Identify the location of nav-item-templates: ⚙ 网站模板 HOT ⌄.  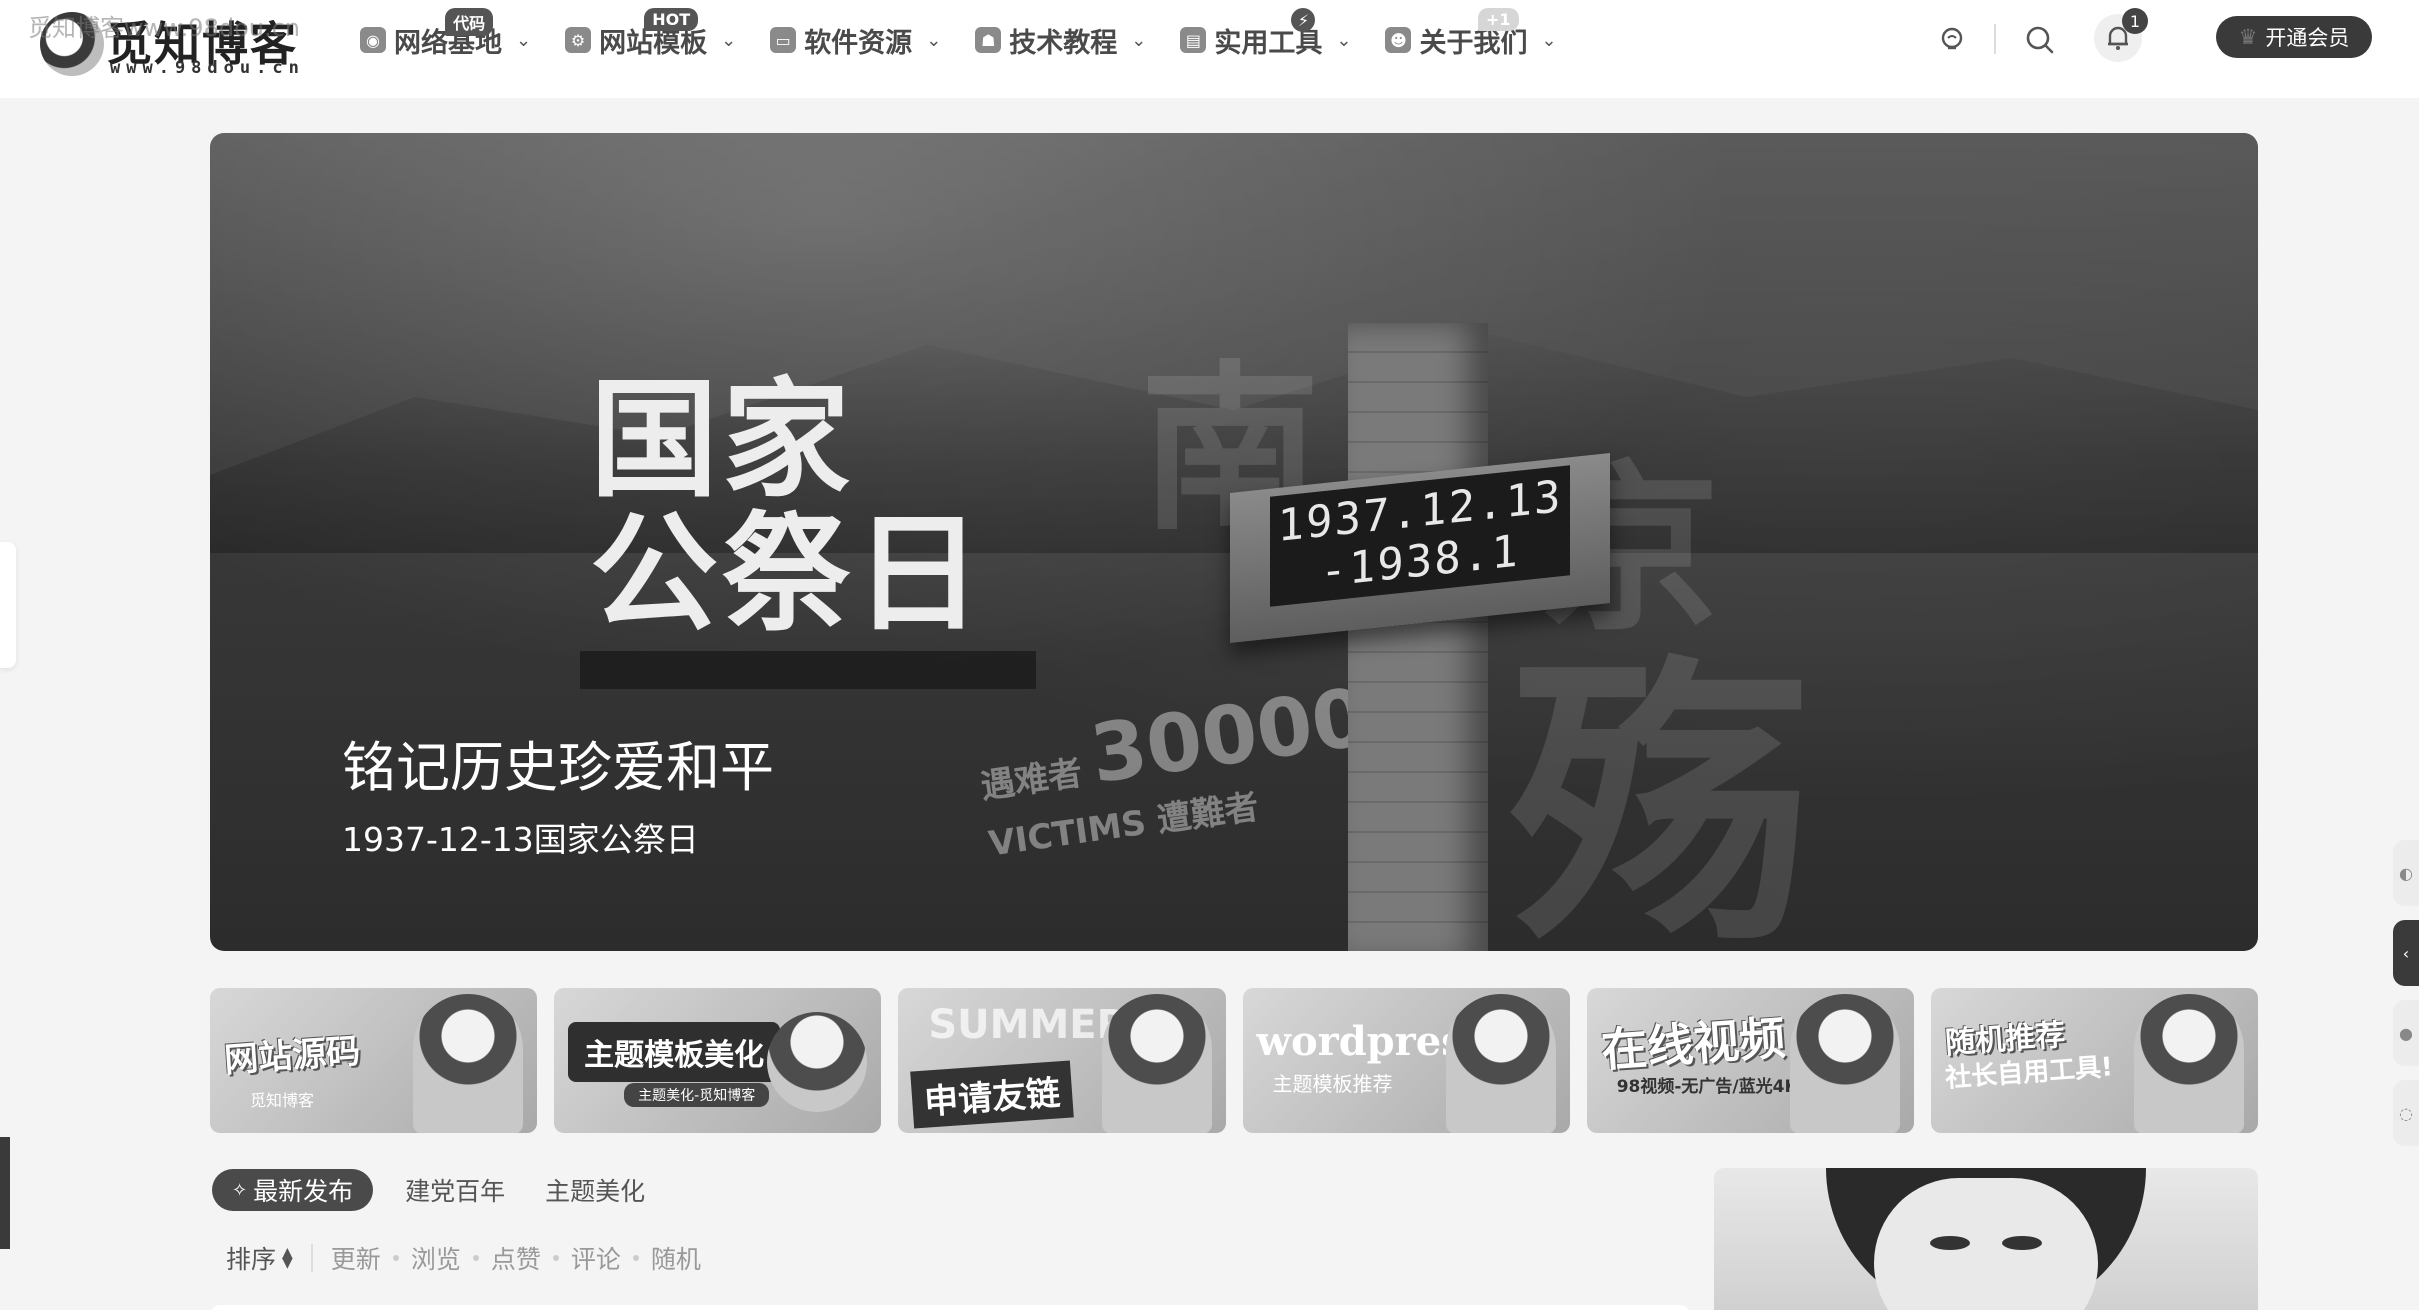
(650, 40).